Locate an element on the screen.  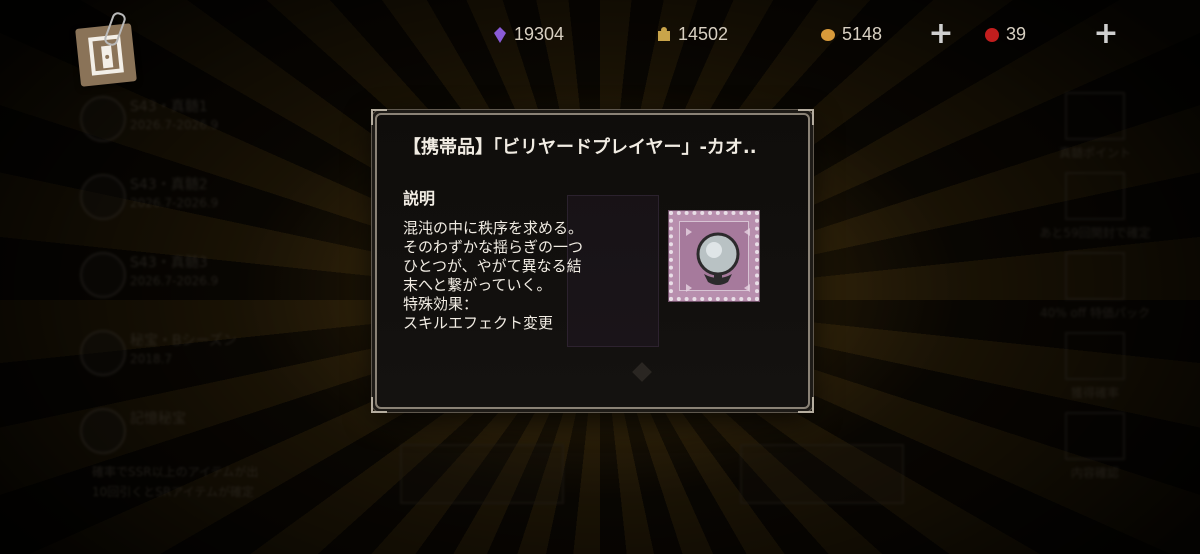
crystal-ball-stamp-icon is located at coordinates (714, 256).